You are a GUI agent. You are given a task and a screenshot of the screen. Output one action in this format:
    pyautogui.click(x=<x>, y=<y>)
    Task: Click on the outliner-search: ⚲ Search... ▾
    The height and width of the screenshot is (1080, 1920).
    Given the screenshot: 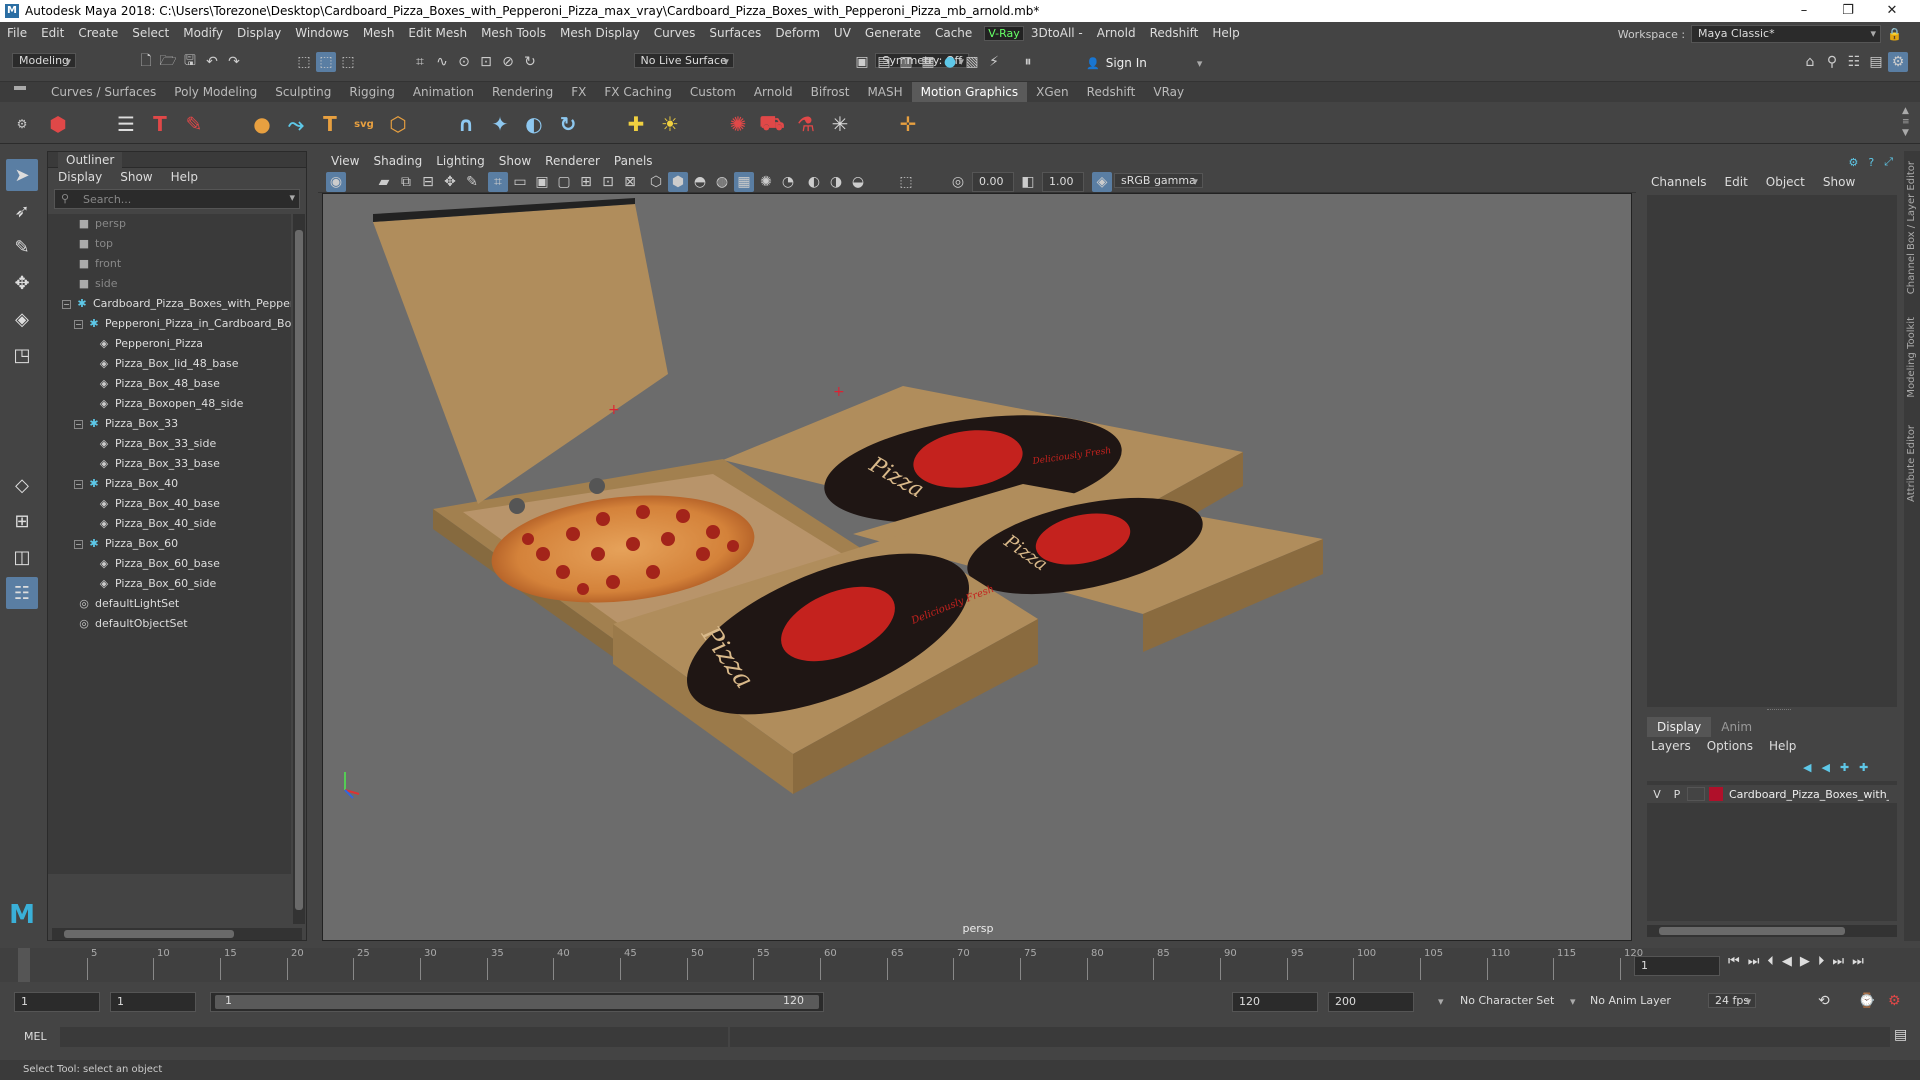 What is the action you would take?
    pyautogui.click(x=177, y=199)
    